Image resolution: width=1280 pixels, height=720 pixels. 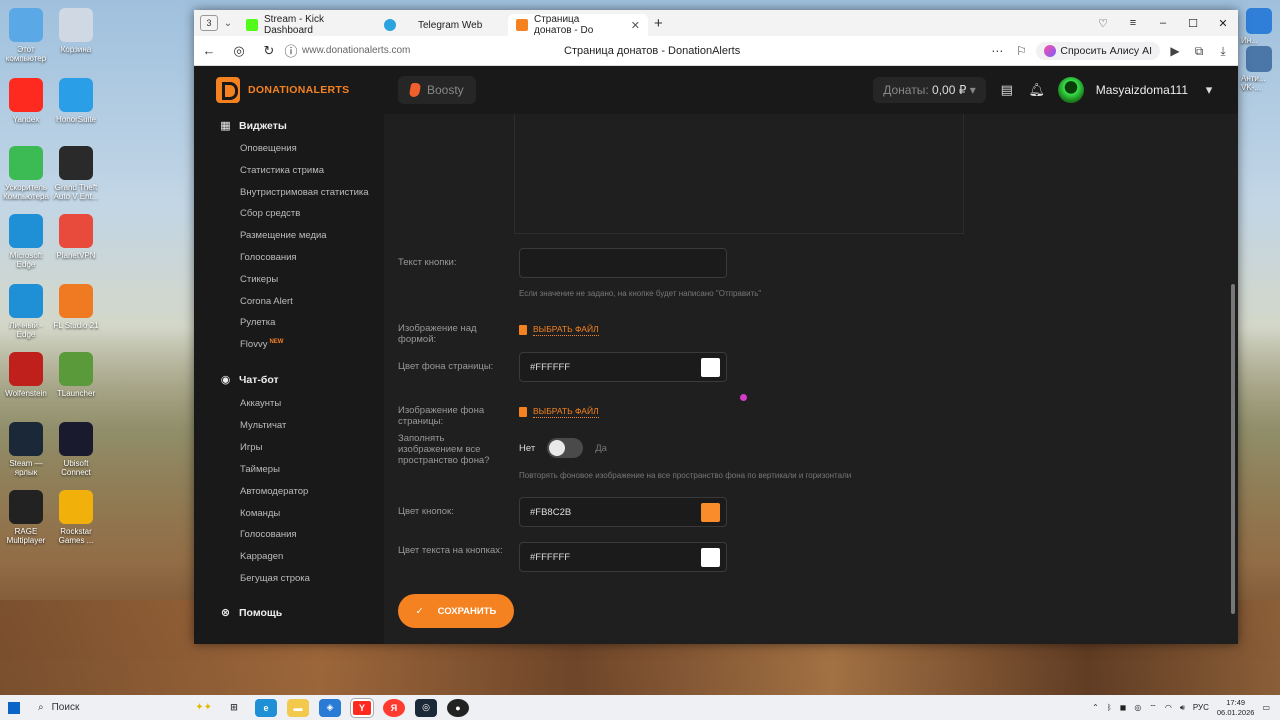 What do you see at coordinates (307, 25) in the screenshot?
I see `tab-kick: Stream - Kick Dashboard` at bounding box center [307, 25].